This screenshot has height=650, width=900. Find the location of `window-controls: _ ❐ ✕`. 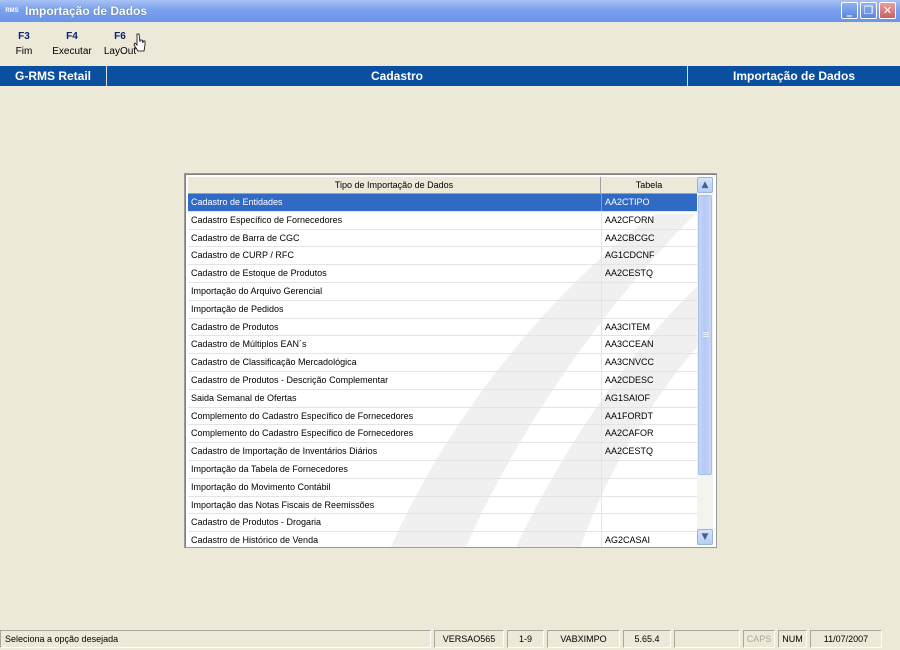

window-controls: _ ❐ ✕ is located at coordinates (868, 10).